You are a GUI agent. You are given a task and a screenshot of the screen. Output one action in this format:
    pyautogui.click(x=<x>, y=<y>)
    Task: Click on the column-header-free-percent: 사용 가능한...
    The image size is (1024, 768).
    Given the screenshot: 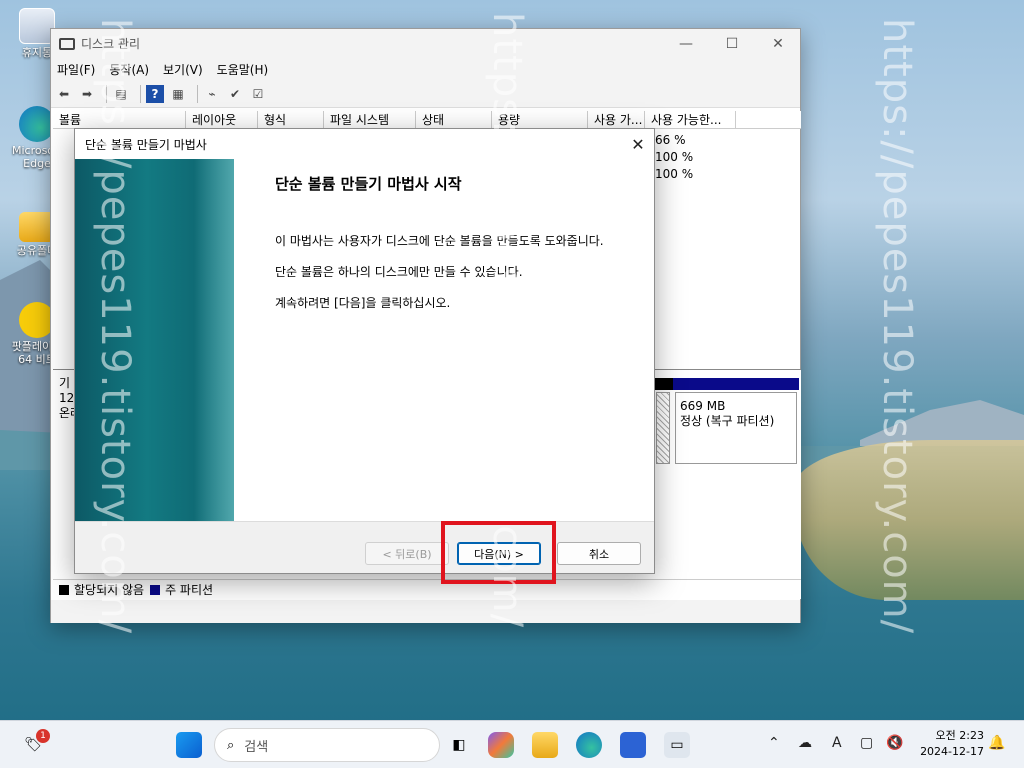 What is the action you would take?
    pyautogui.click(x=690, y=119)
    